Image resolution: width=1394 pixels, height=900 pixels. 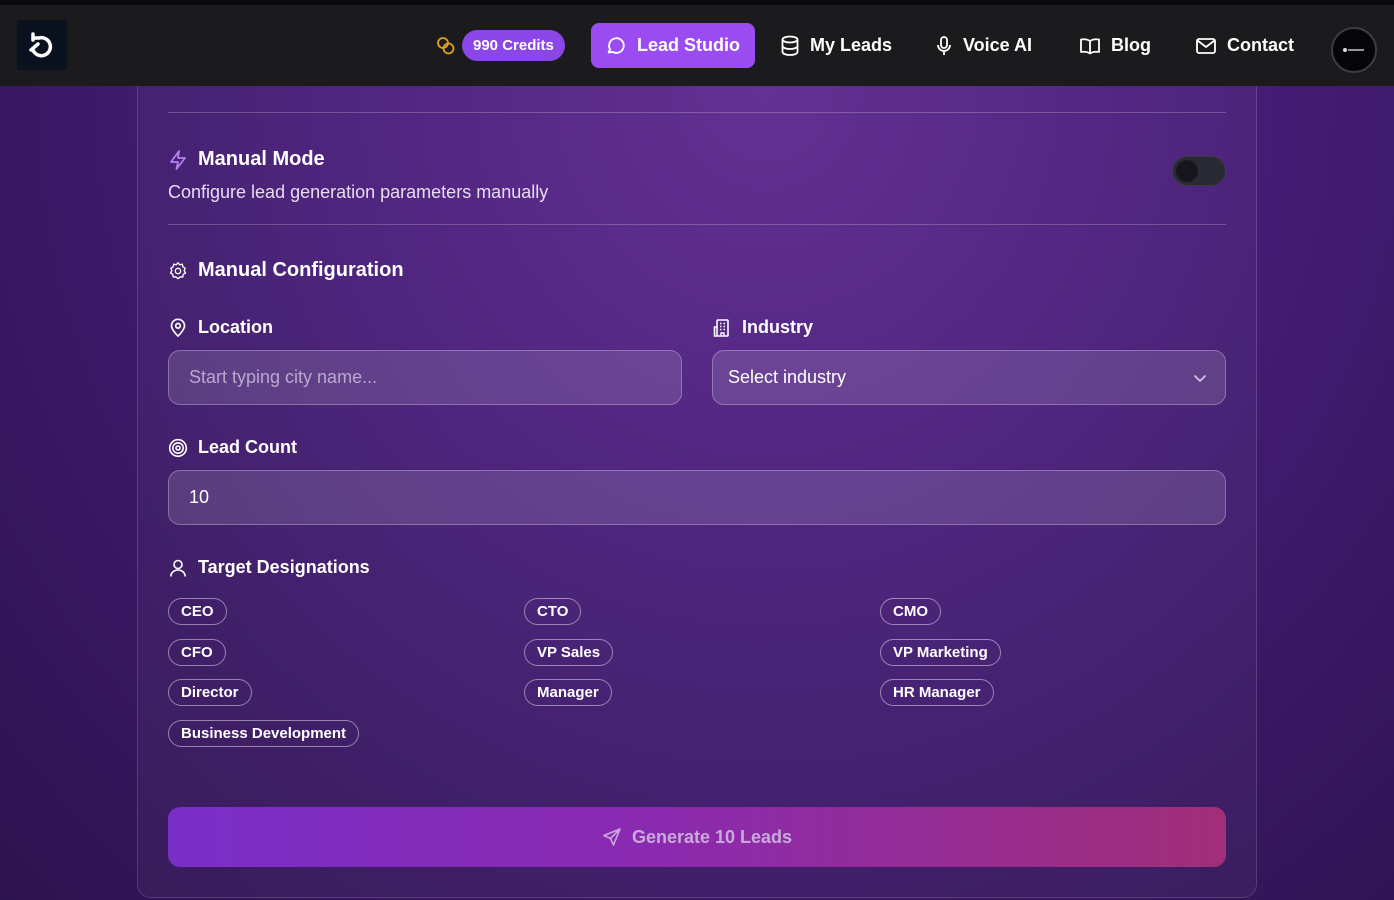 I want to click on designation-chip-director: Director, so click(x=210, y=692).